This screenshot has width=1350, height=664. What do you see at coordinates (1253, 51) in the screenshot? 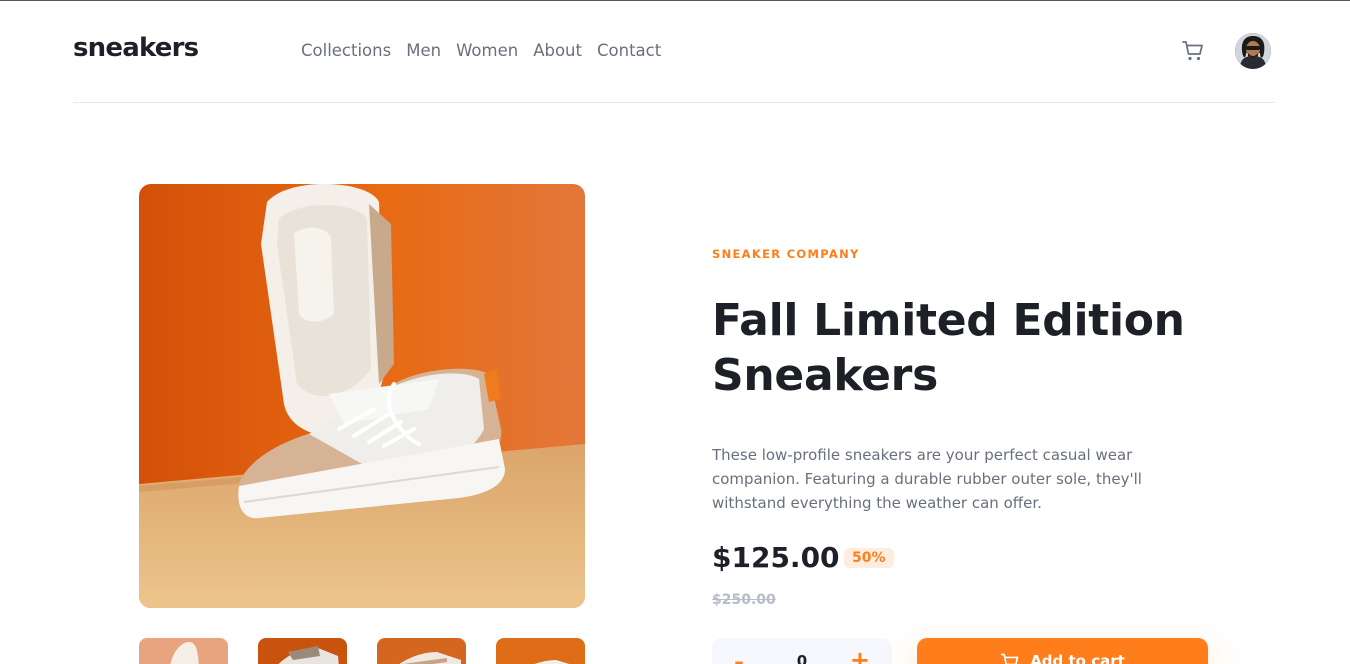
I see `avatar` at bounding box center [1253, 51].